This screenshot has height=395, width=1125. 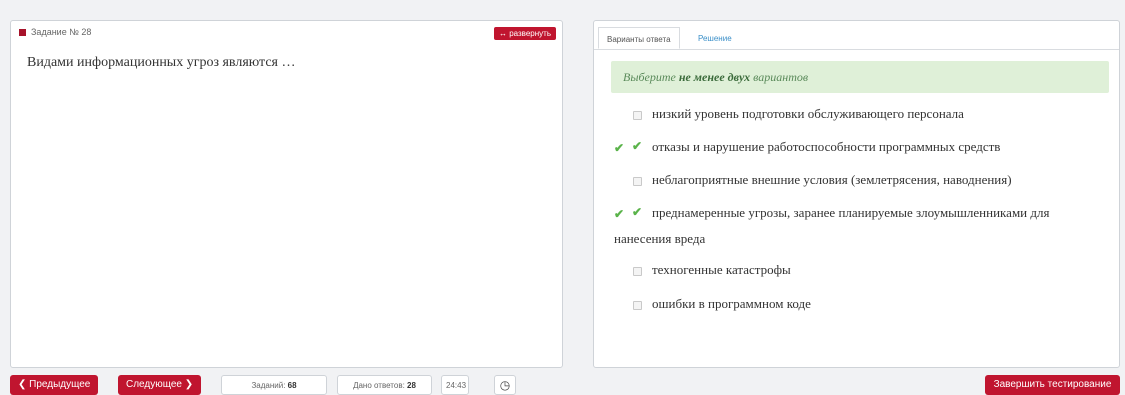 What do you see at coordinates (731, 304) in the screenshot?
I see `option-label: ошибки в программном коде` at bounding box center [731, 304].